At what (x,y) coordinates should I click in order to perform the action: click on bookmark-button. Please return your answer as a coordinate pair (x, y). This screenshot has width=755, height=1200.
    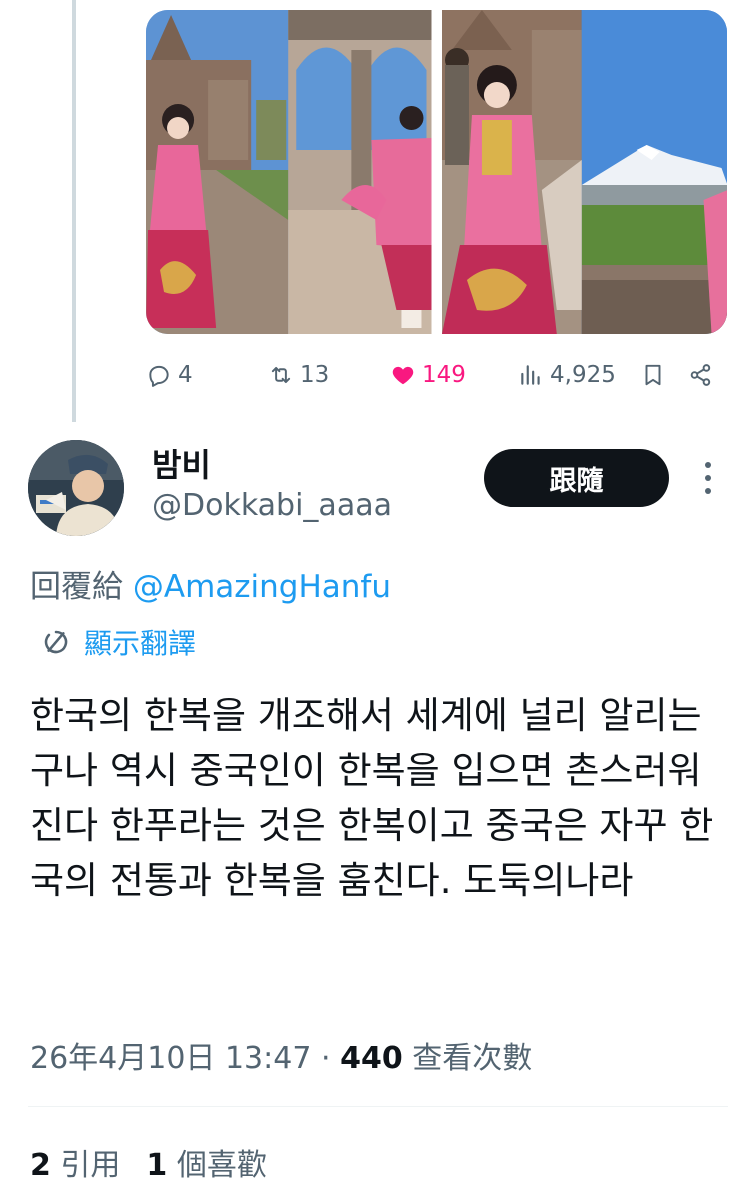
    Looking at the image, I should click on (653, 375).